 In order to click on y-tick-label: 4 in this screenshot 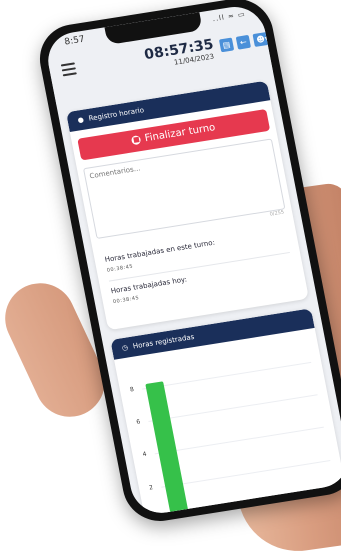, I will do `click(145, 455)`.